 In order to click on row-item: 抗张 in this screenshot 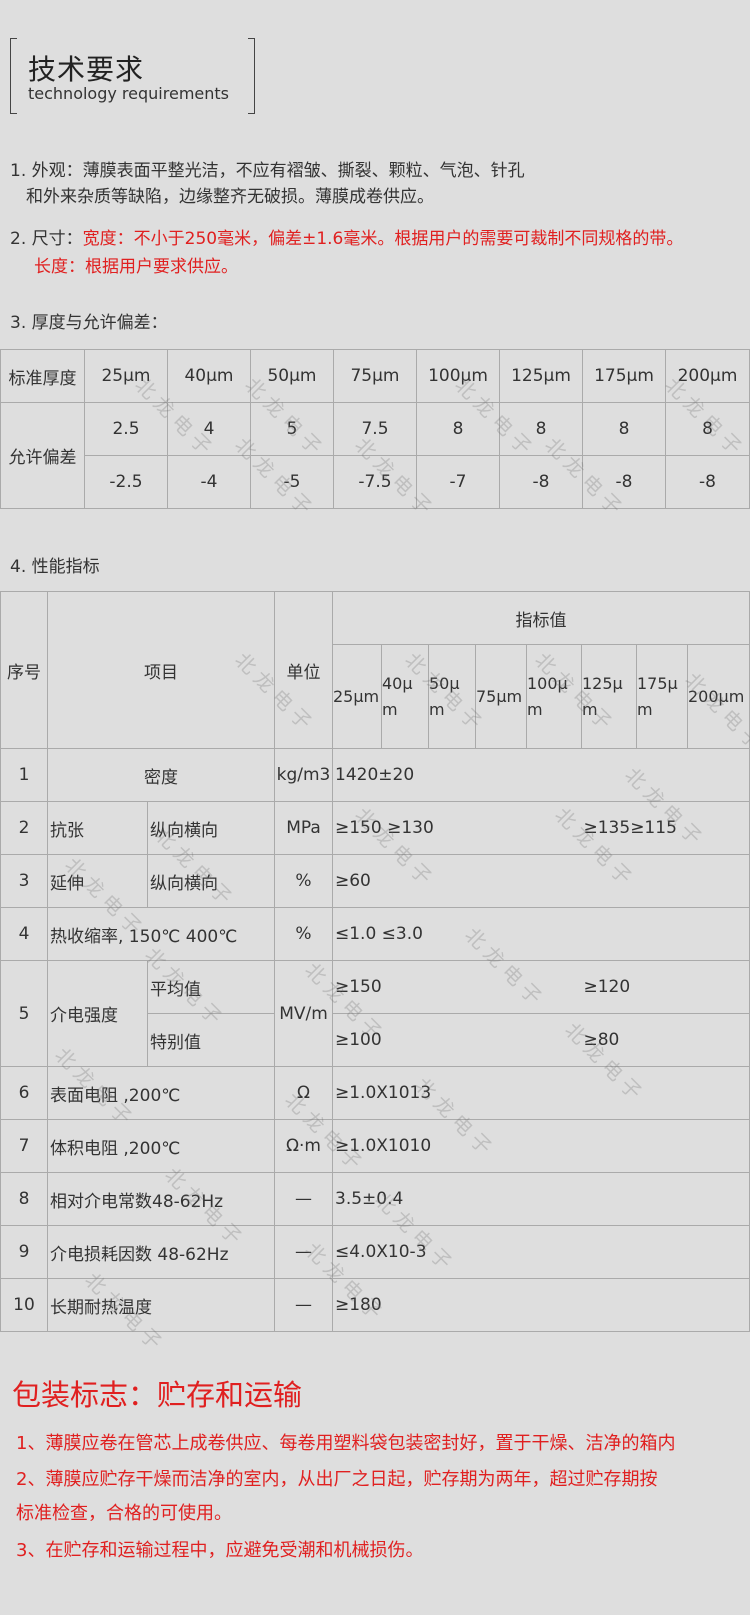, I will do `click(97, 828)`.